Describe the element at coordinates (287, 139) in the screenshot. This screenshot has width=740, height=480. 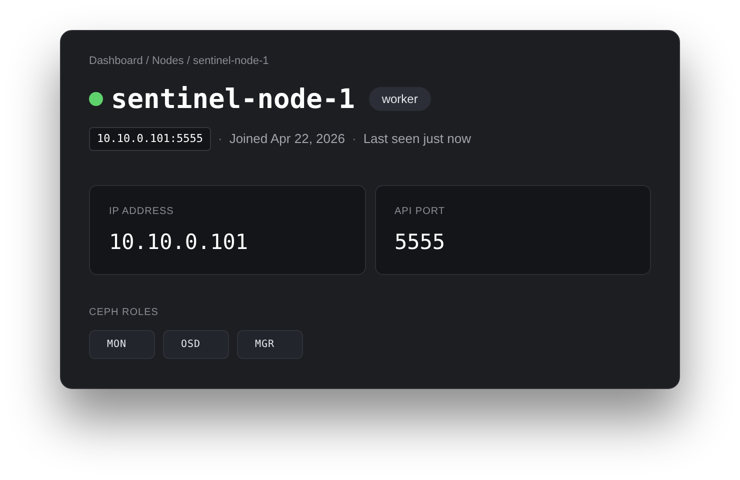
I see `meta-text: Joined Apr 22, 2026` at that location.